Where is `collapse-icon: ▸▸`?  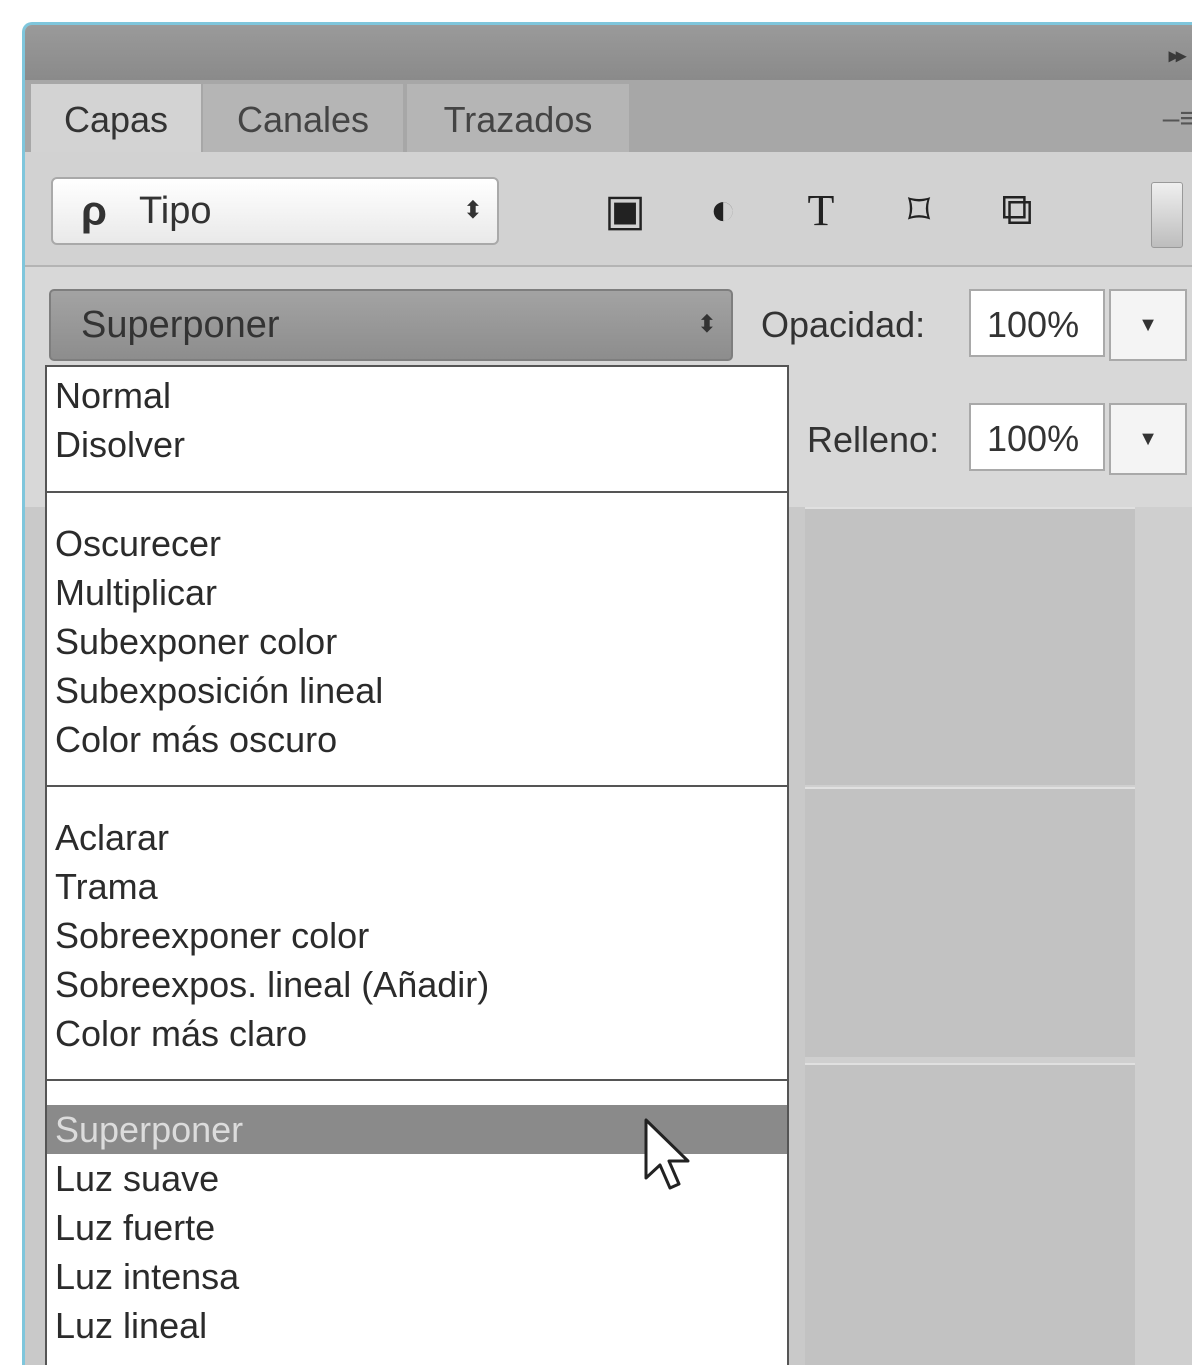 collapse-icon: ▸▸ is located at coordinates (1177, 55).